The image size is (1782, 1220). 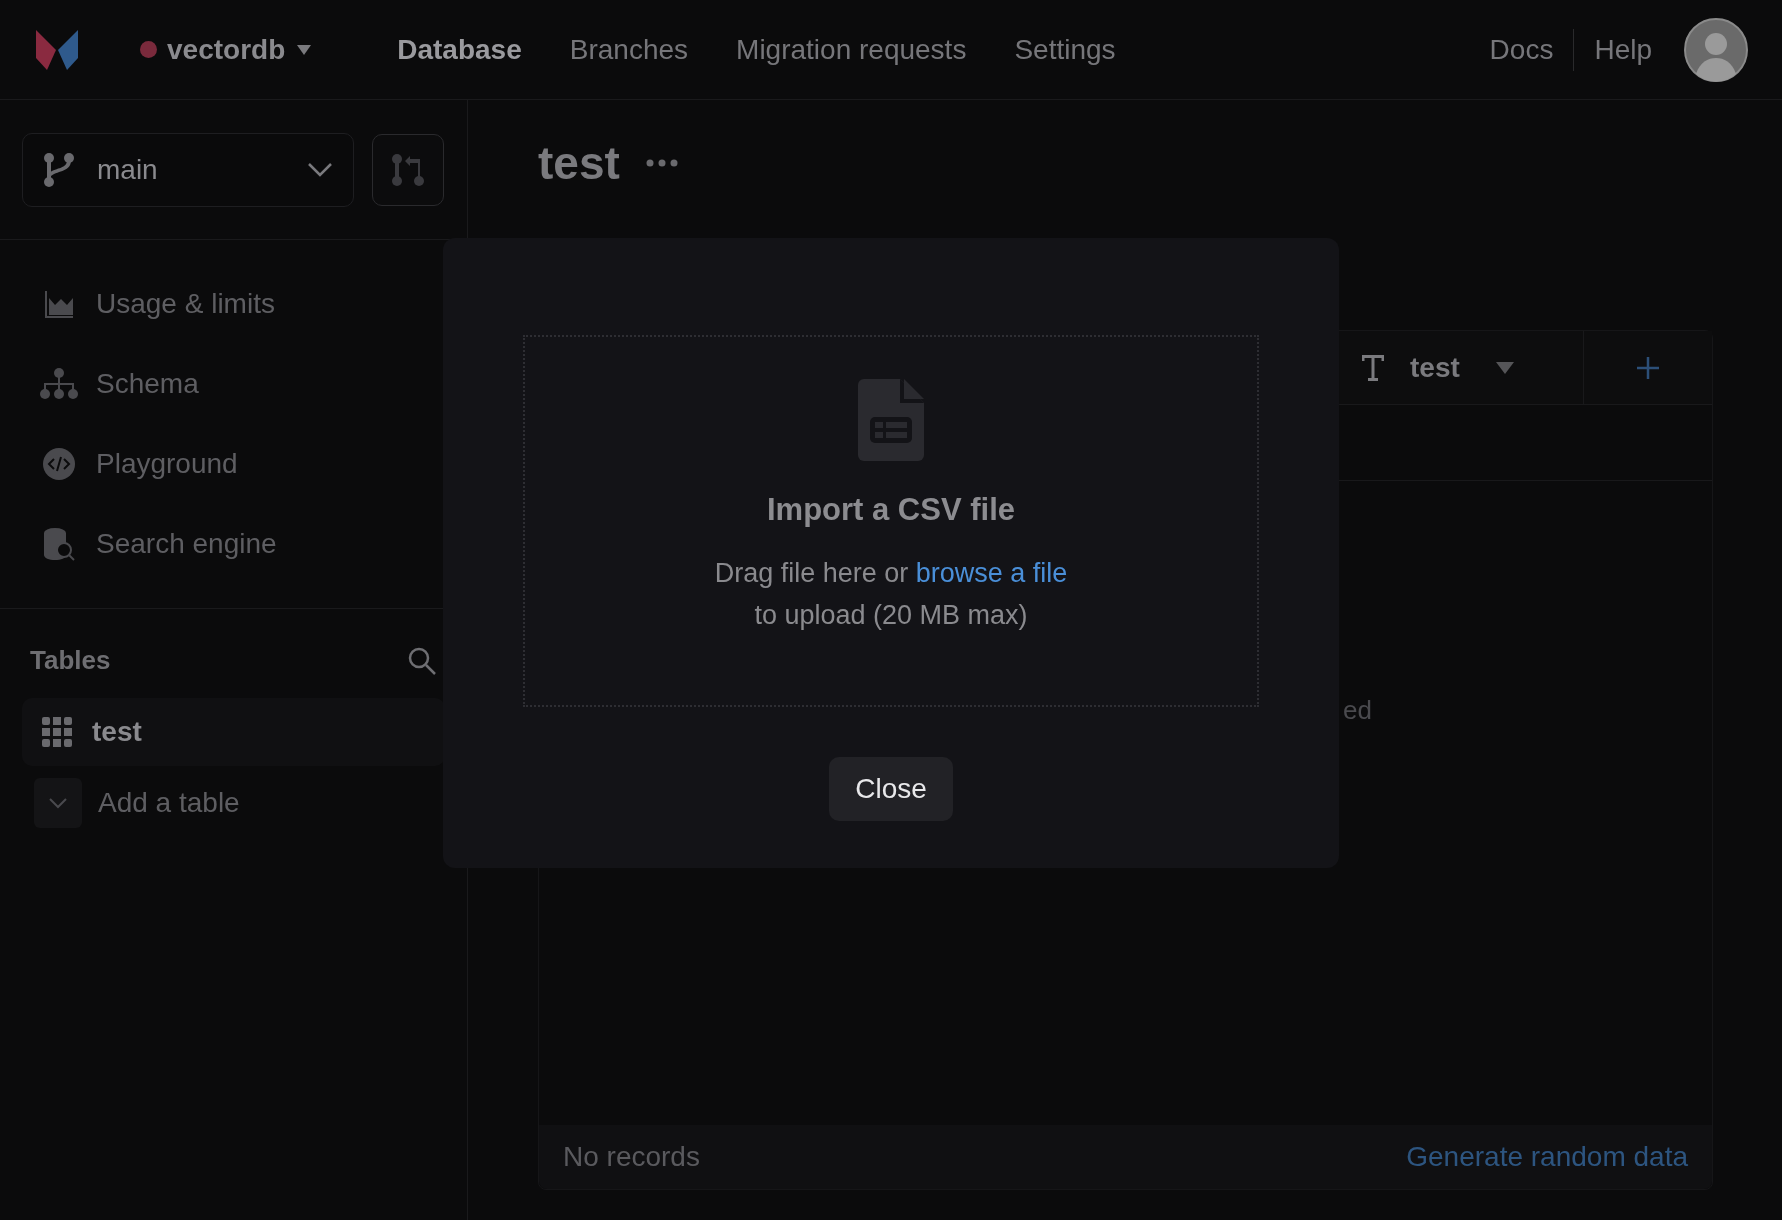 What do you see at coordinates (1716, 49) in the screenshot?
I see `avatar` at bounding box center [1716, 49].